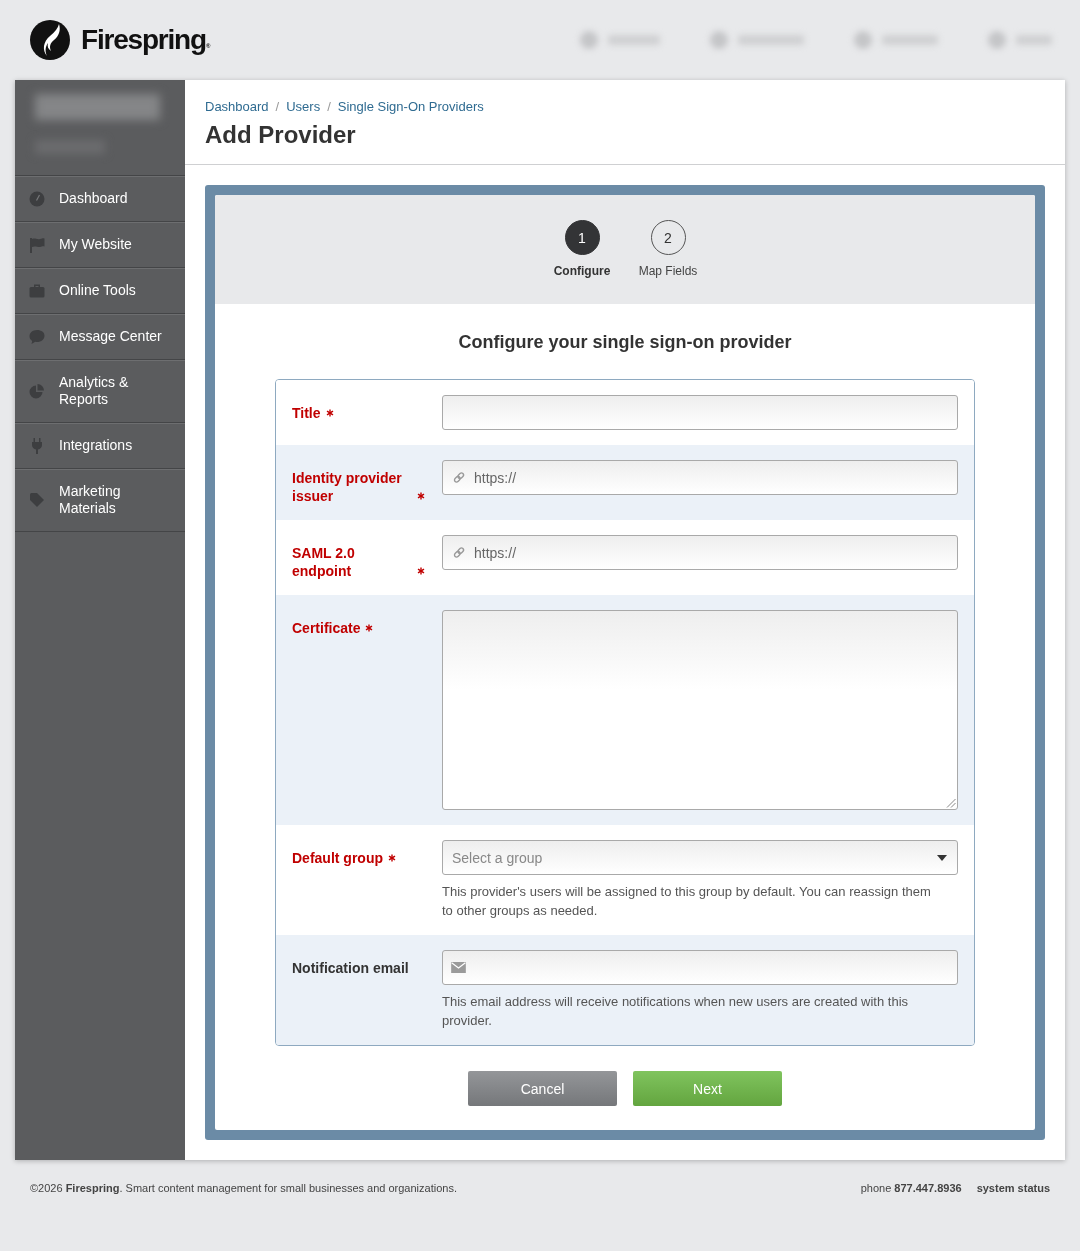 The image size is (1080, 1251). Describe the element at coordinates (243, 1188) in the screenshot. I see `copyright-text: ©2026 Firespring. Smart content management for small businesses and organizations.` at that location.